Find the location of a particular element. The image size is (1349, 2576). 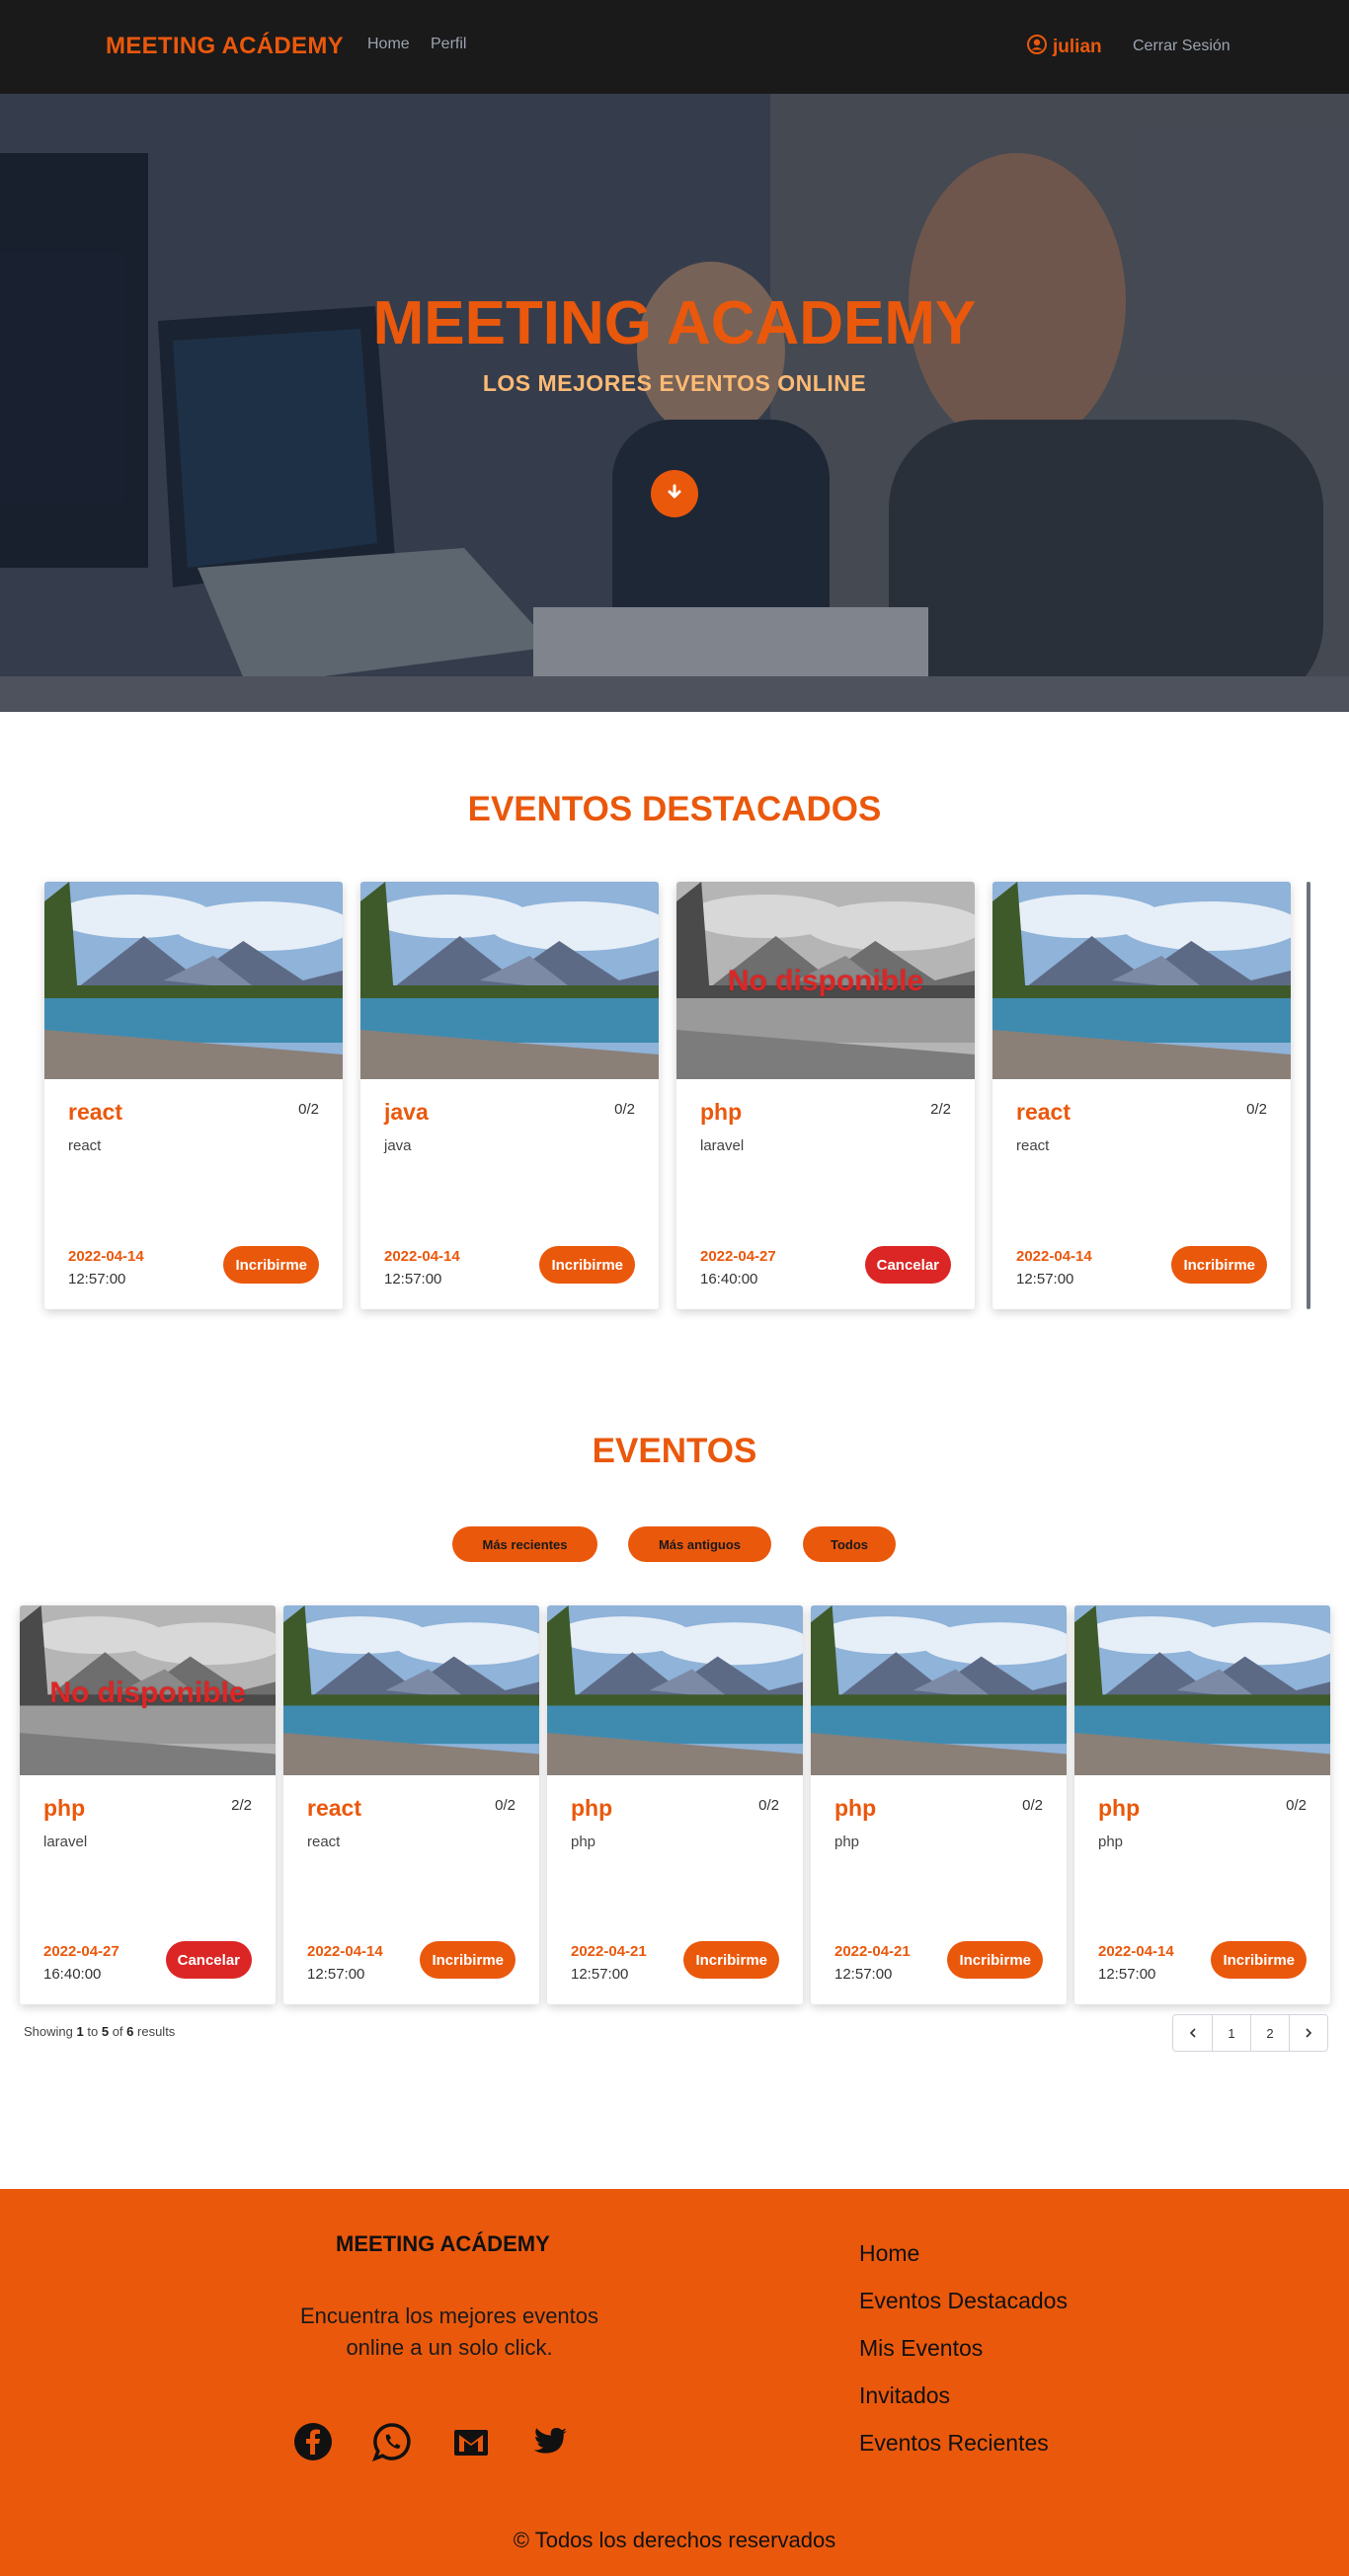

logout-link: Cerrar Sesión is located at coordinates (1182, 46).